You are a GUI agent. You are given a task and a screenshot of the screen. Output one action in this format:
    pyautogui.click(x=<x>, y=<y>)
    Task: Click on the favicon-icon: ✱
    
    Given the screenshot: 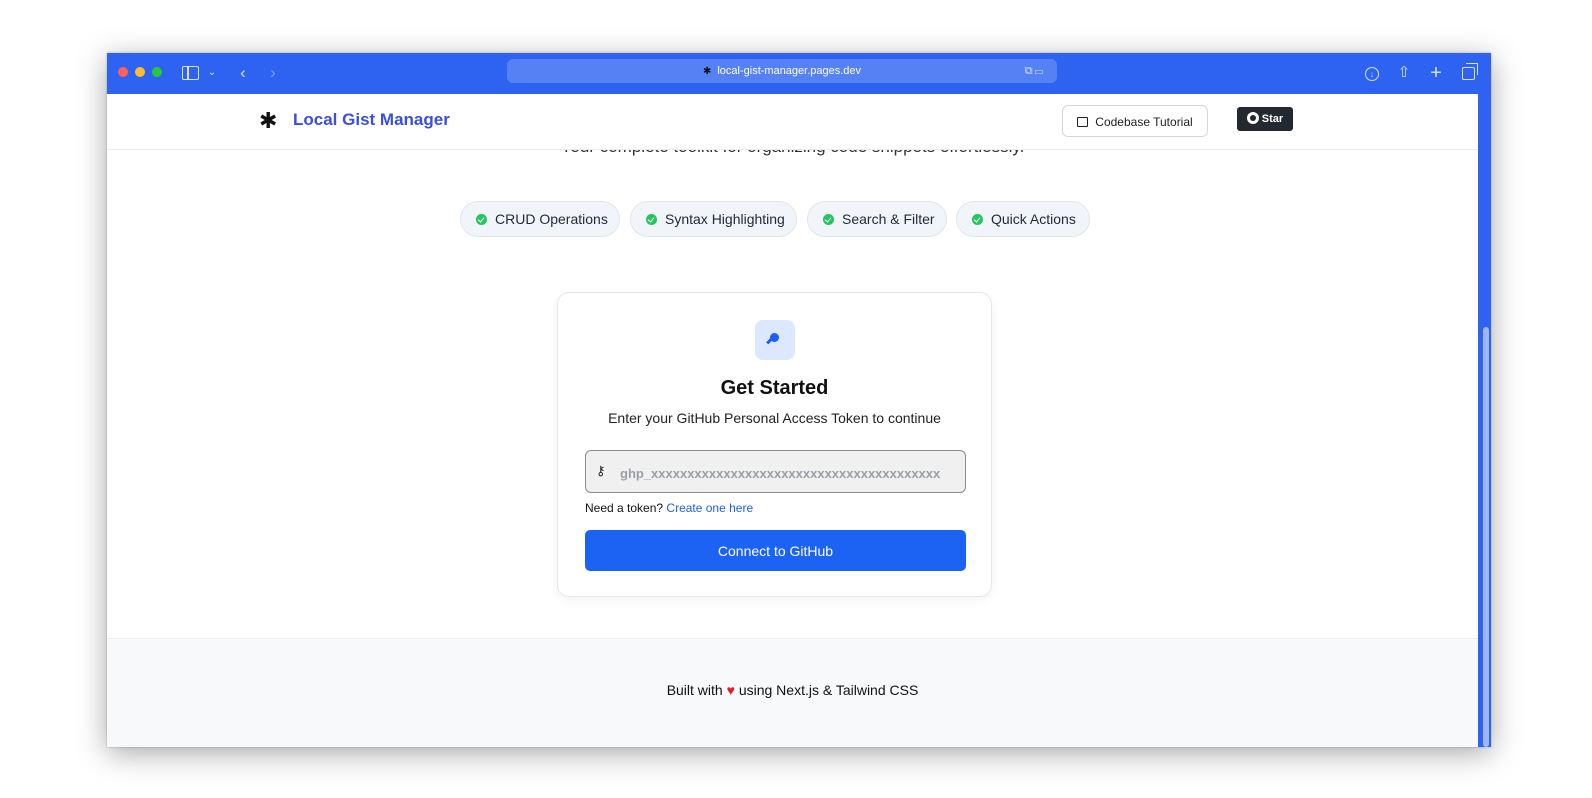 What is the action you would take?
    pyautogui.click(x=707, y=71)
    